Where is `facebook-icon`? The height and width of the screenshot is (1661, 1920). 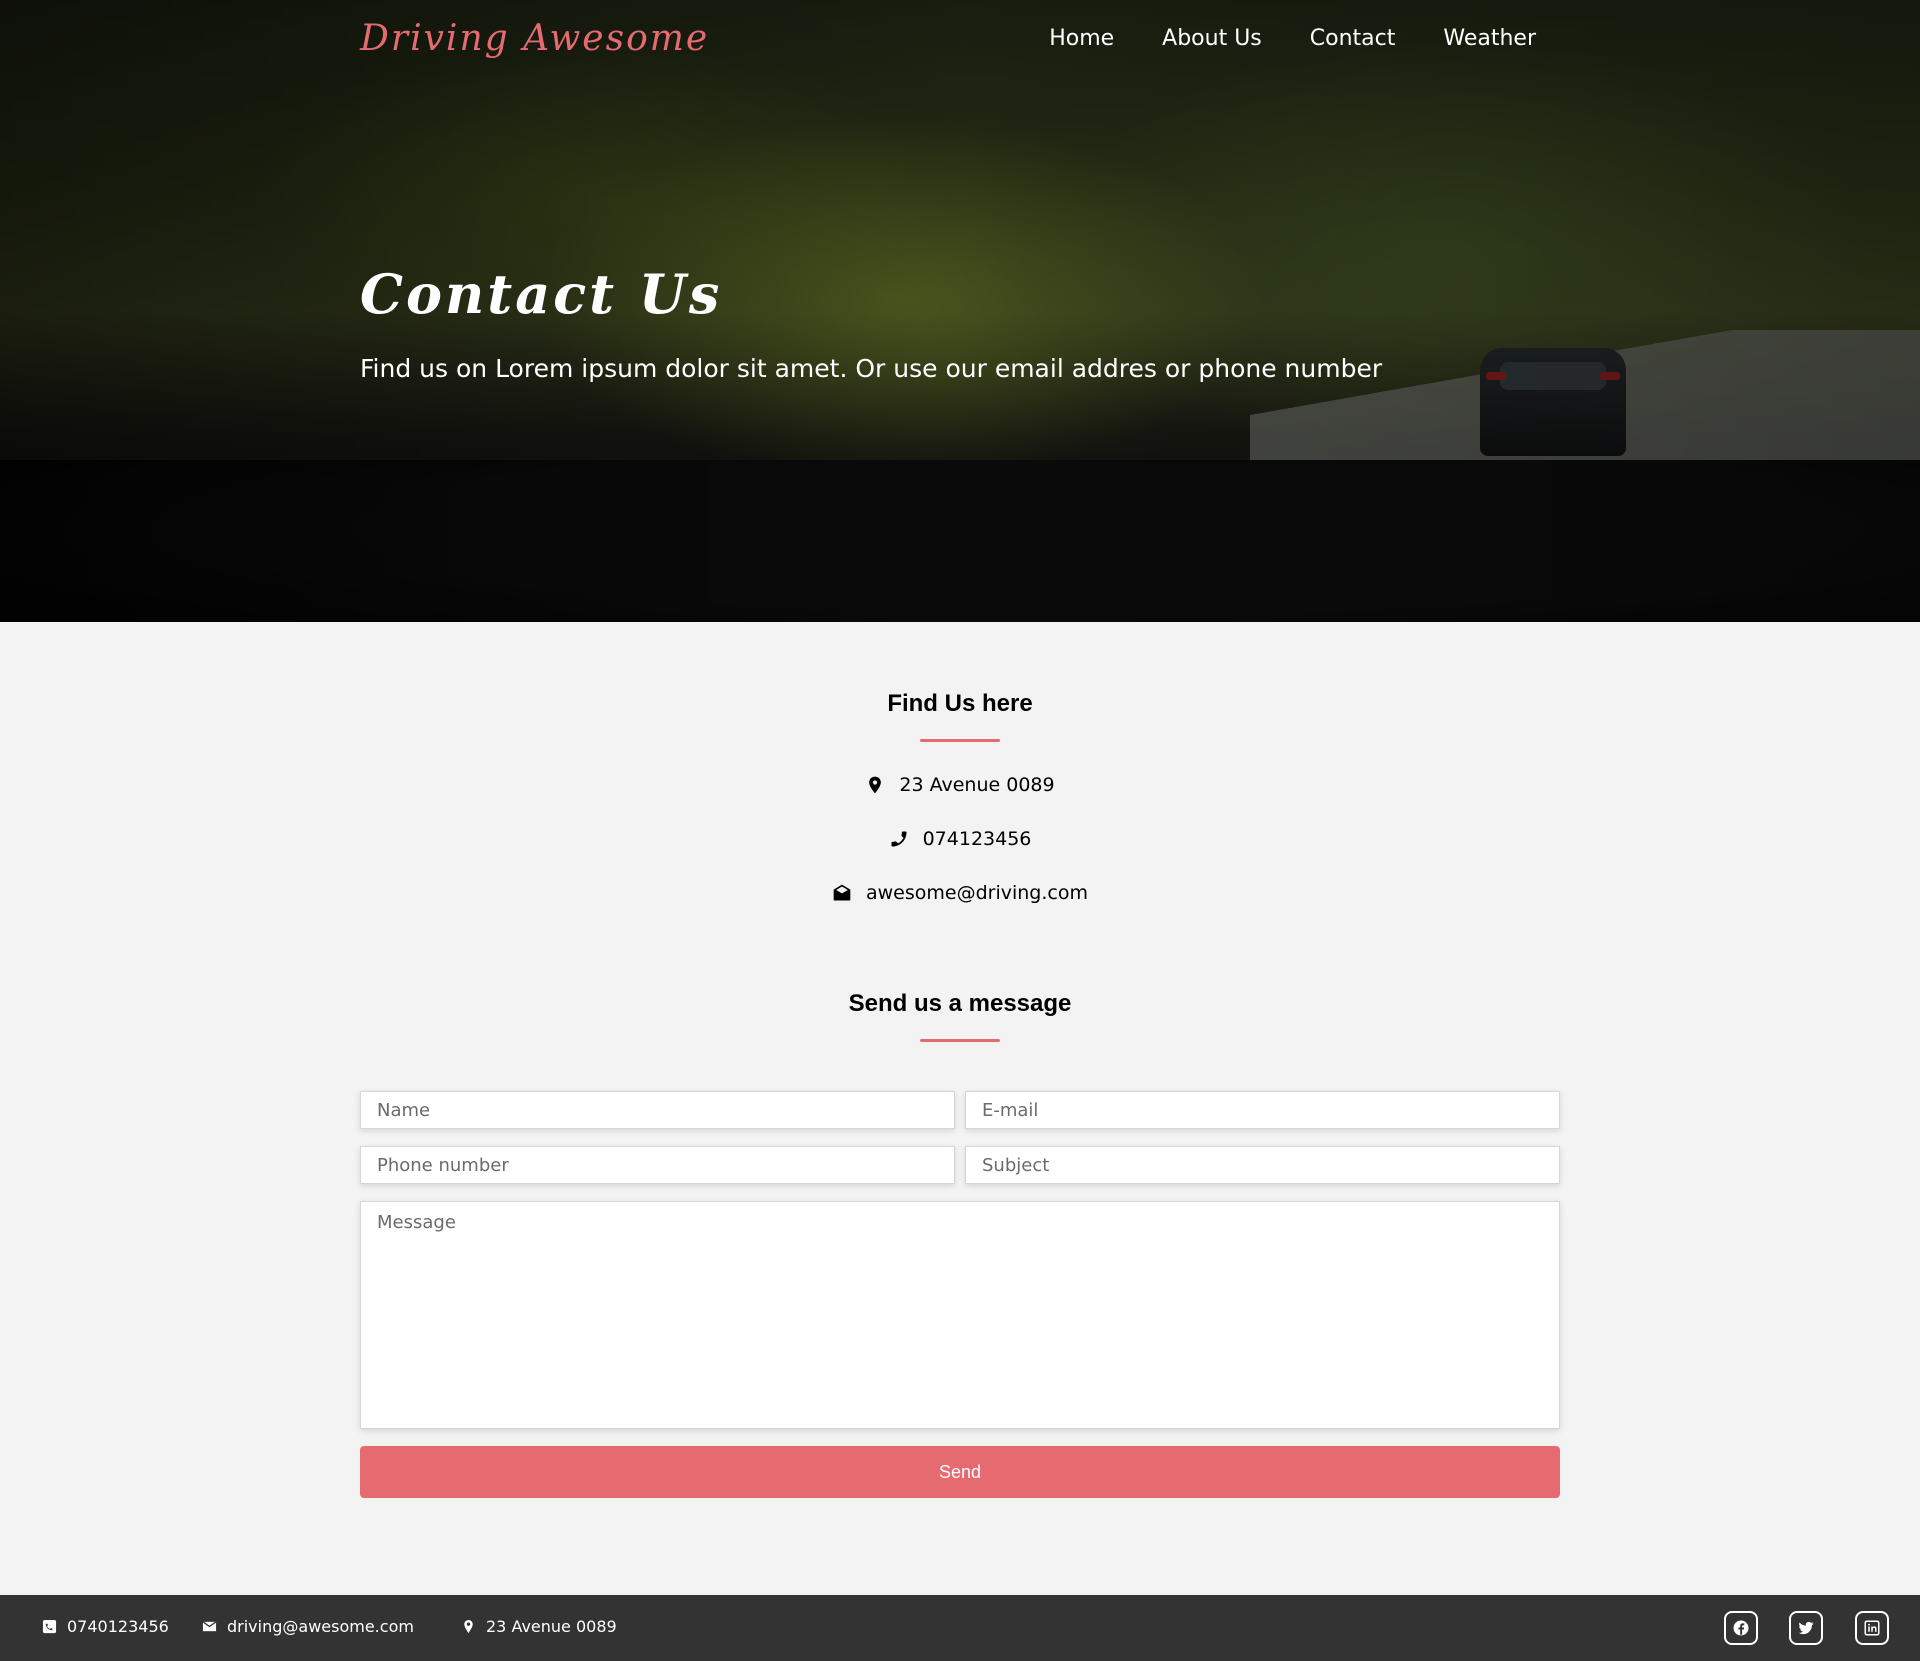 facebook-icon is located at coordinates (1741, 1628).